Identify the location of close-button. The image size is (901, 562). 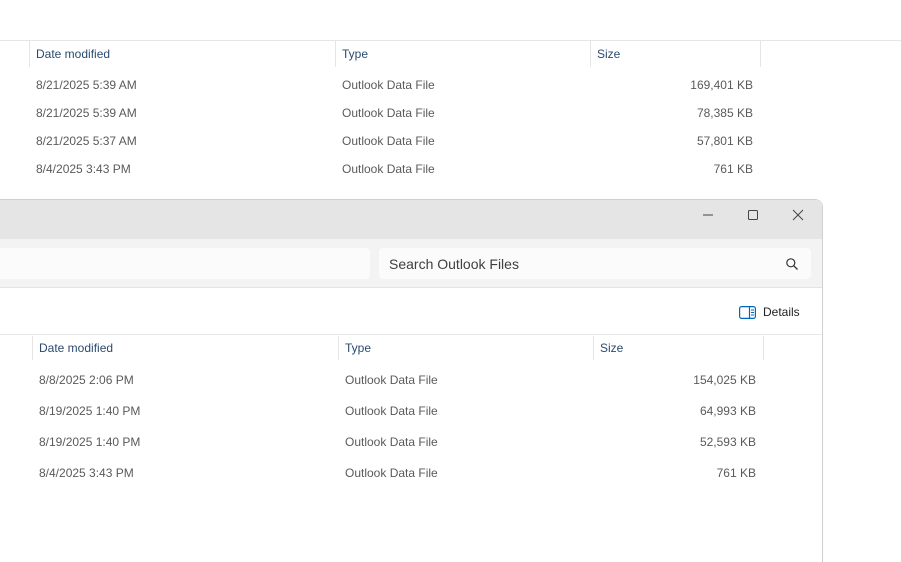
(798, 215).